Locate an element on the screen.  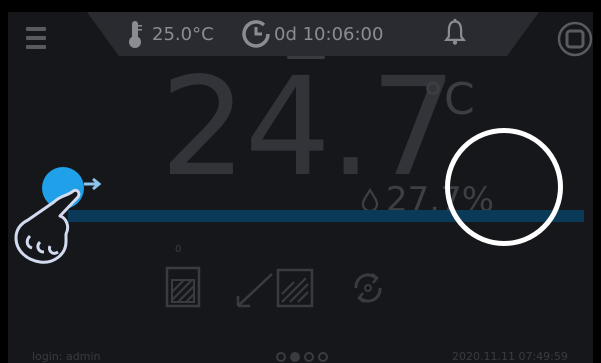
menu-icon is located at coordinates (36, 38).